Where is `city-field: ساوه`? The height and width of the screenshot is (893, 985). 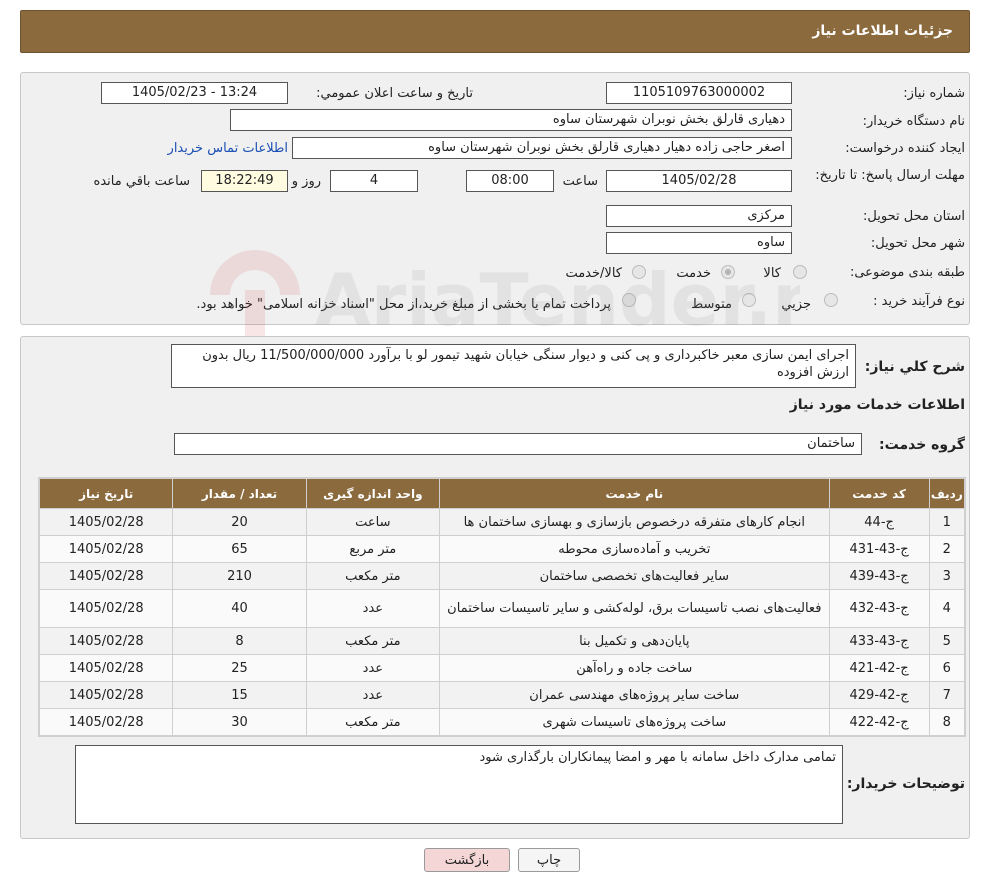 city-field: ساوه is located at coordinates (699, 243).